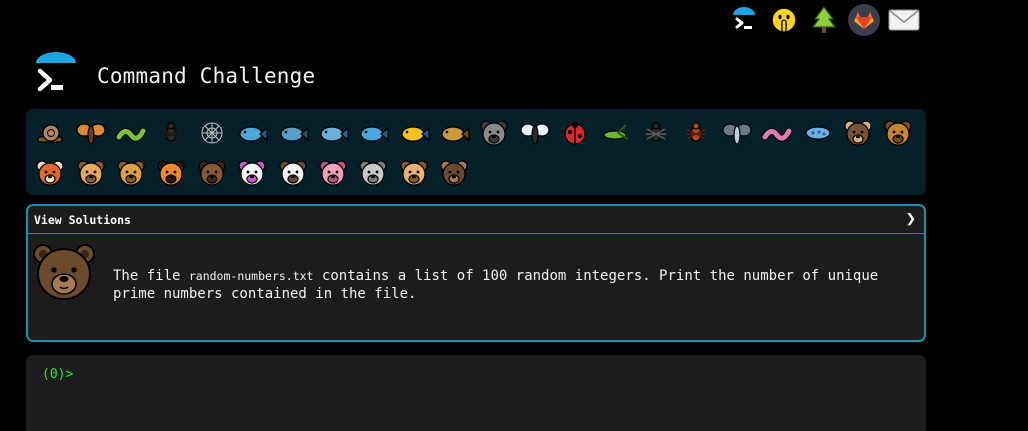 This screenshot has height=431, width=1028. Describe the element at coordinates (535, 133) in the screenshot. I see `bee-icon` at that location.